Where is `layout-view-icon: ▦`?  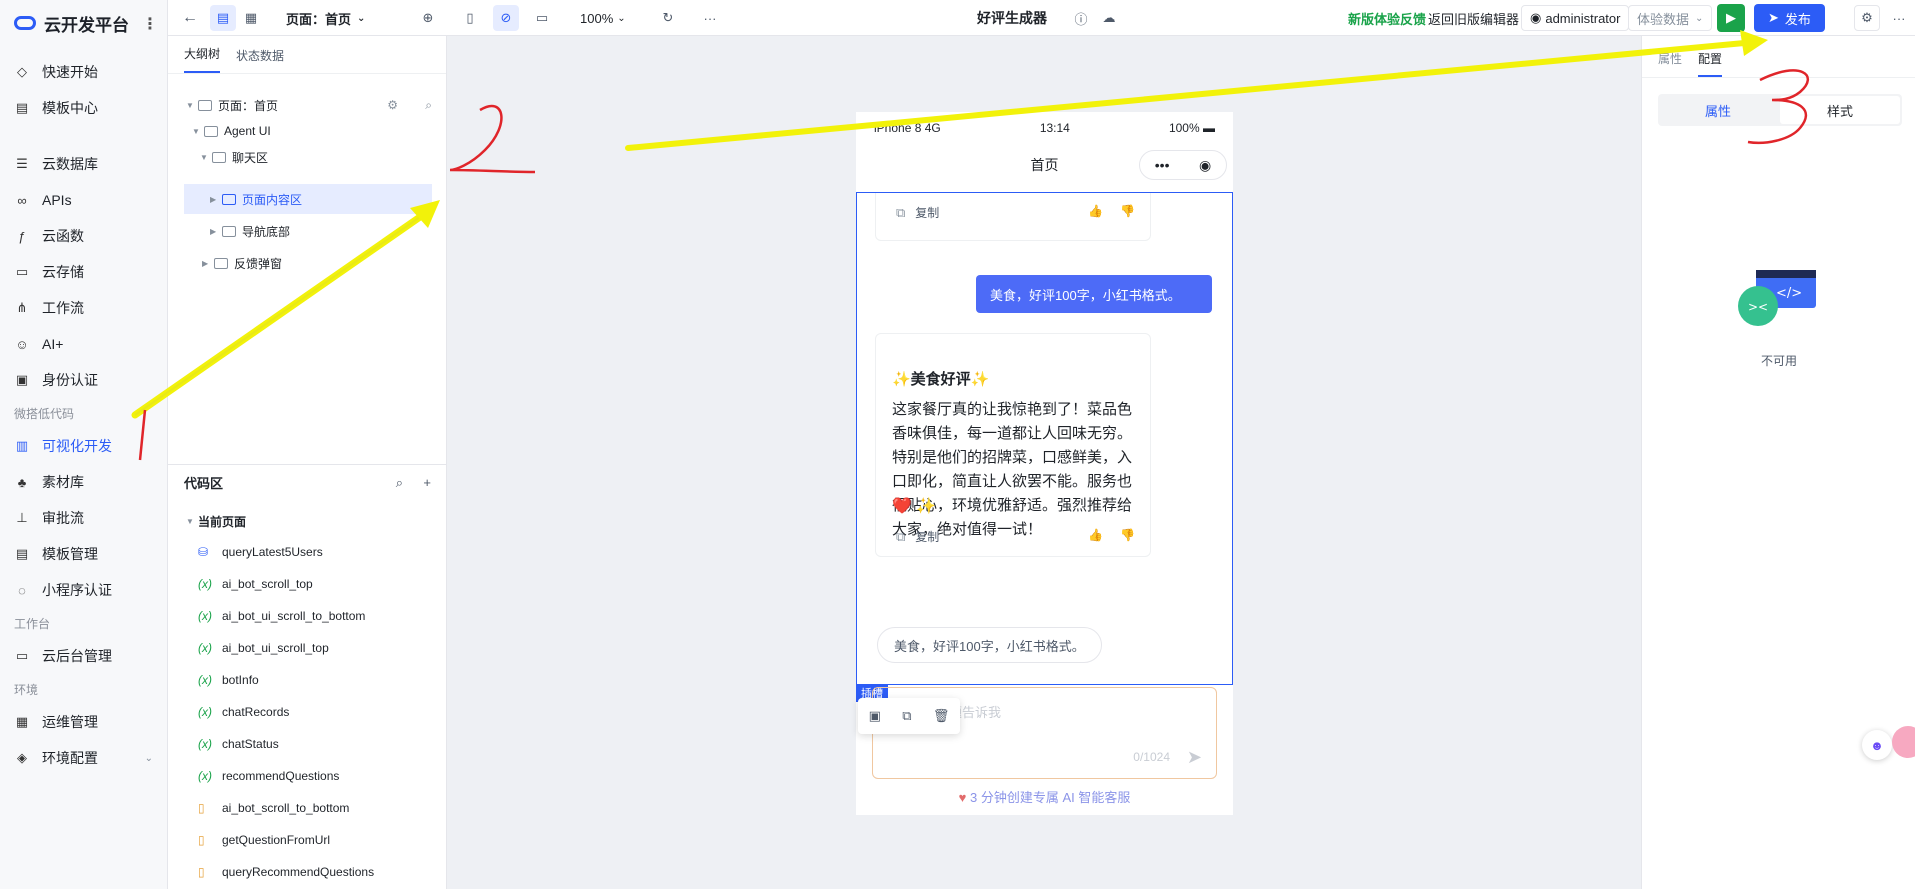
layout-view-icon: ▦ is located at coordinates (251, 18).